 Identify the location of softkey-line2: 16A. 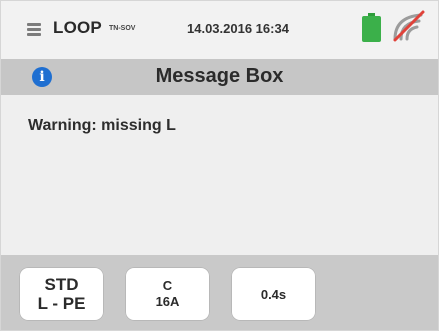
(167, 301).